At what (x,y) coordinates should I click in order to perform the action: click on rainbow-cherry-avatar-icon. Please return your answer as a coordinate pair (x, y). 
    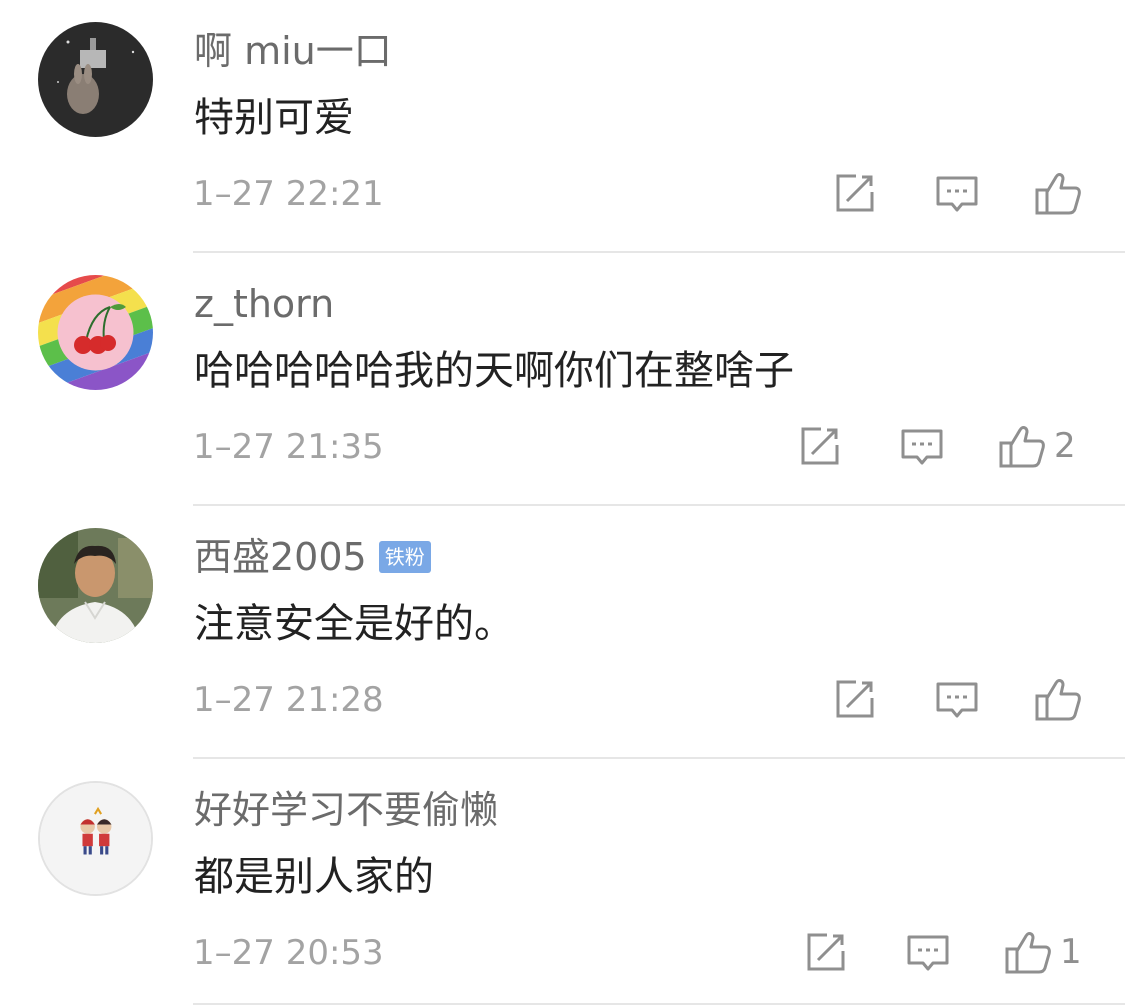
    Looking at the image, I should click on (95, 332).